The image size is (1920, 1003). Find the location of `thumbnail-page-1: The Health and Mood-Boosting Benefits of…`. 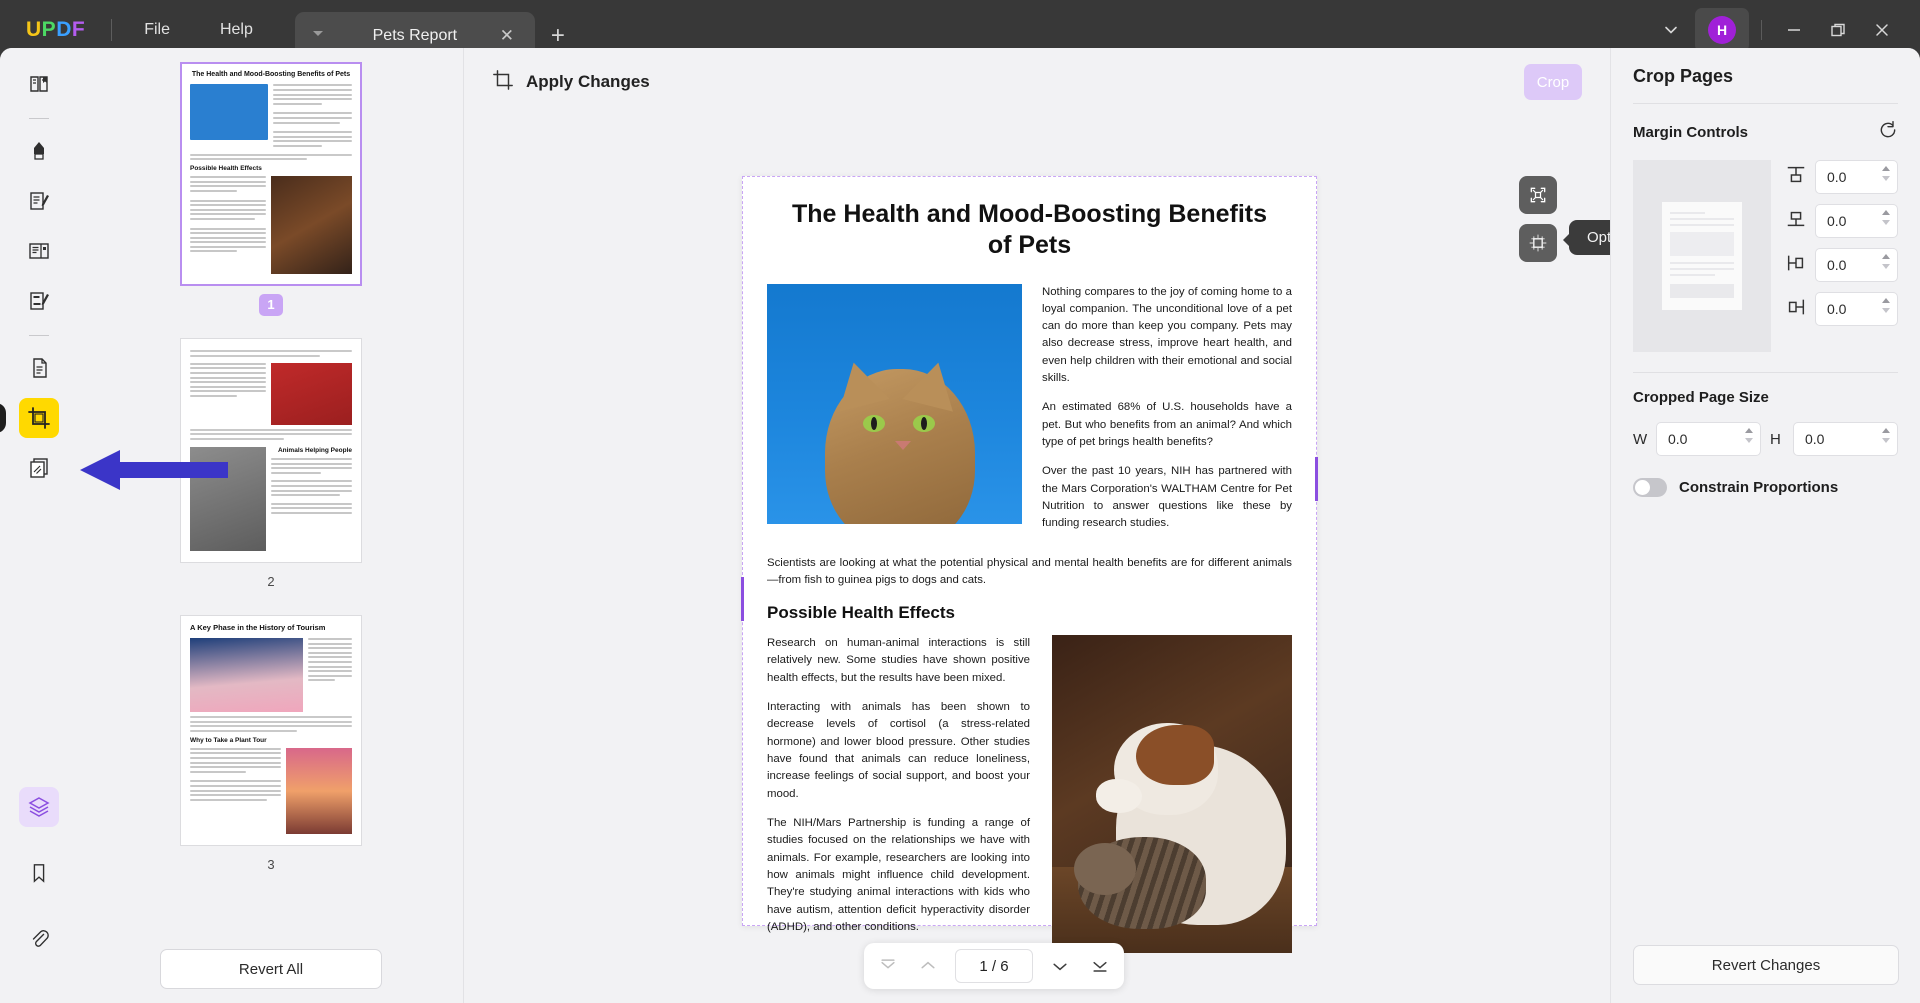

thumbnail-page-1: The Health and Mood-Boosting Benefits of… is located at coordinates (271, 174).